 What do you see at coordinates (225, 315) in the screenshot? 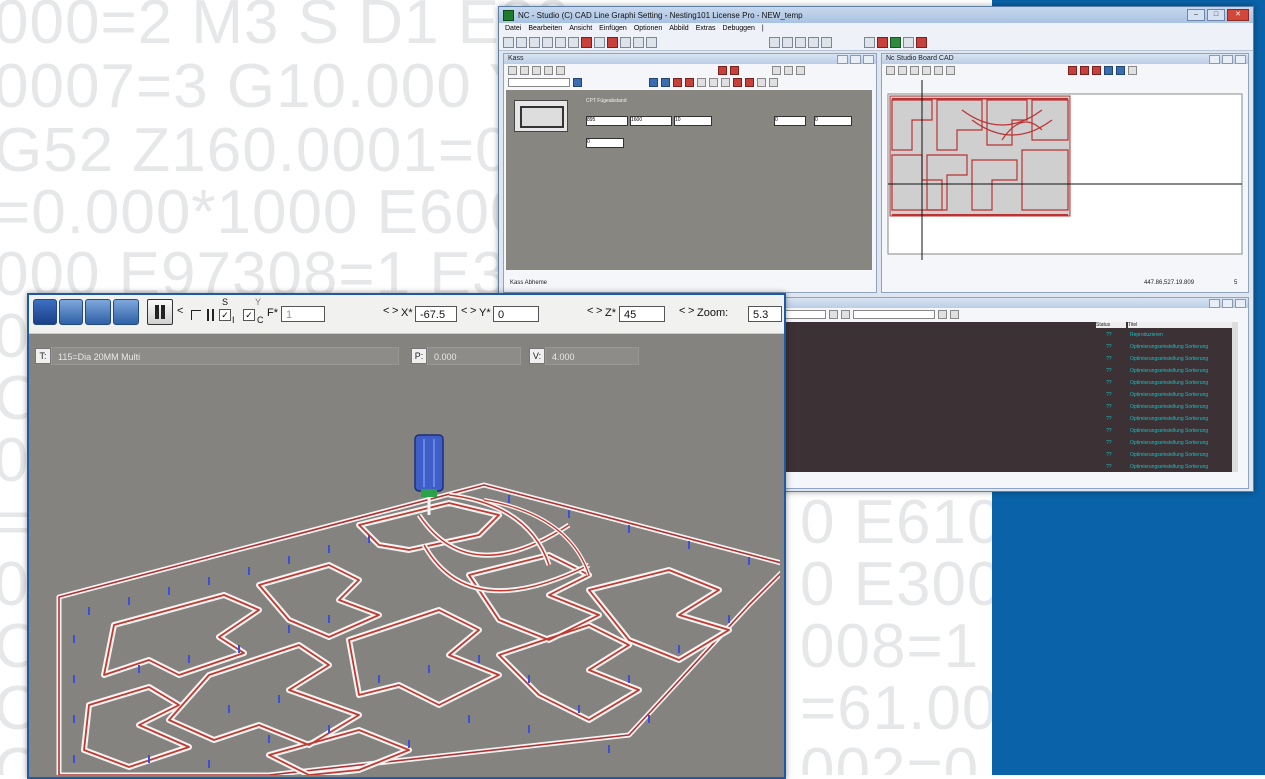
I see `s-checkbox: ✓` at bounding box center [225, 315].